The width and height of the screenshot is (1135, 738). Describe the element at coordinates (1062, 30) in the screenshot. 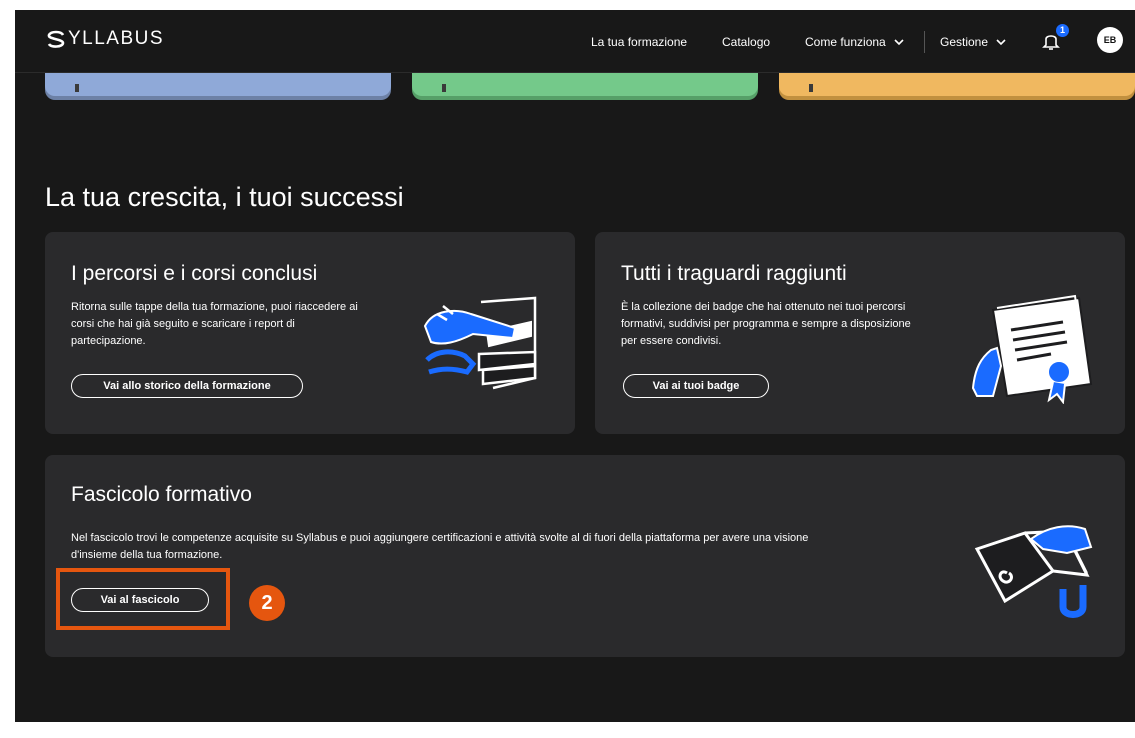

I see `notification-count-badge: 1` at that location.